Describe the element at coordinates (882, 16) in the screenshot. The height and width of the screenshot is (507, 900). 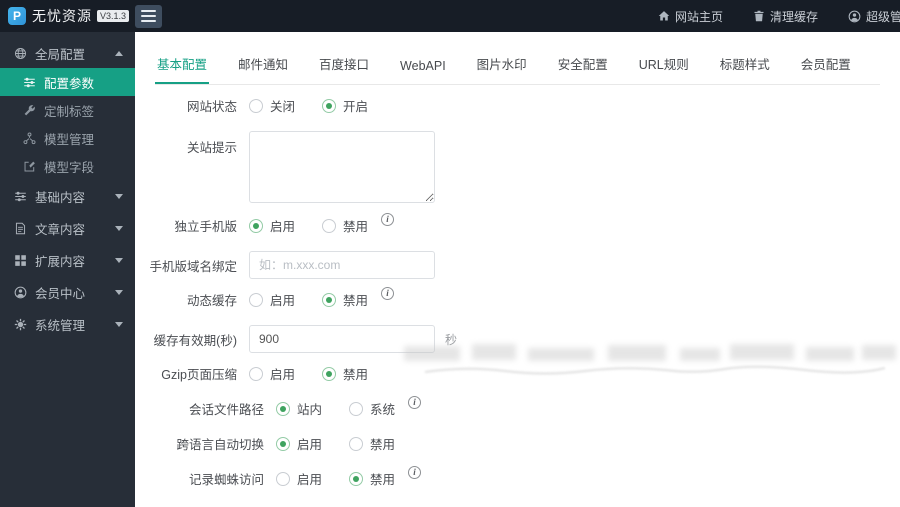
I see `topbar-action-label: 超级管理员` at that location.